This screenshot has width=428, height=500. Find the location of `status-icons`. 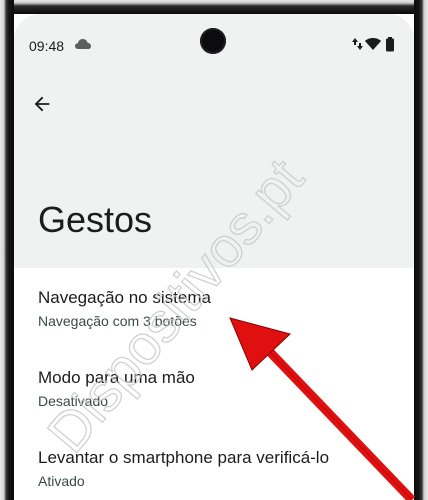

status-icons is located at coordinates (373, 44).